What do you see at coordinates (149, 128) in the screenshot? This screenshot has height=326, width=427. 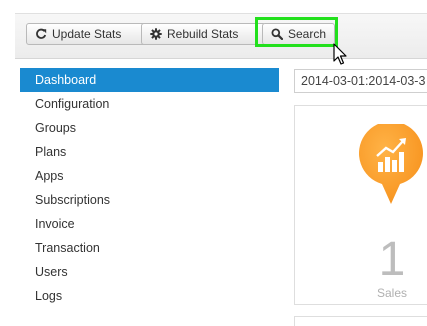 I see `sidebar-item-groups: Groups` at bounding box center [149, 128].